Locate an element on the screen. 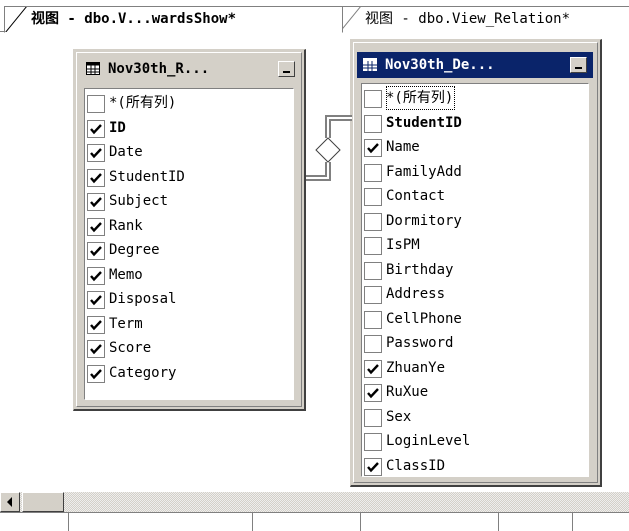 The height and width of the screenshot is (531, 629). column-row: ClassID is located at coordinates (475, 465).